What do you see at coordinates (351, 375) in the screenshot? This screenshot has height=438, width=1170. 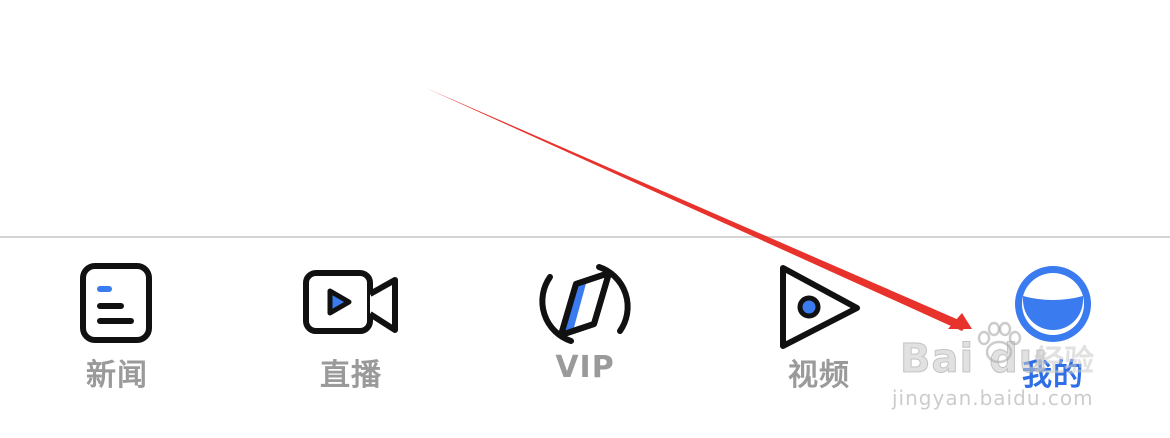 I see `tab-live-label: 直播` at bounding box center [351, 375].